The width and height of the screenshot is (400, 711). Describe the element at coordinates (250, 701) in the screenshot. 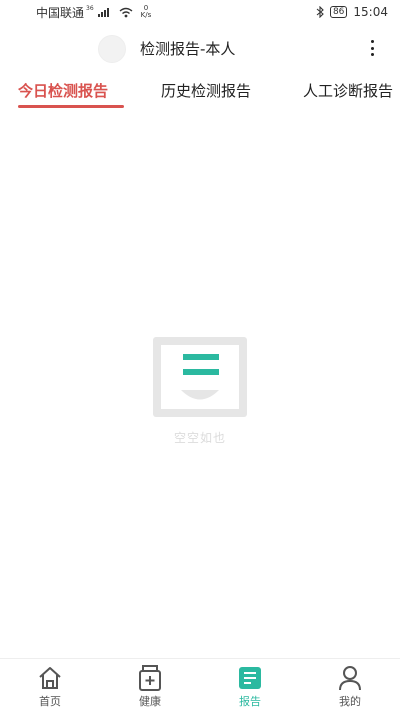

I see `nav-label-report: 报告` at that location.